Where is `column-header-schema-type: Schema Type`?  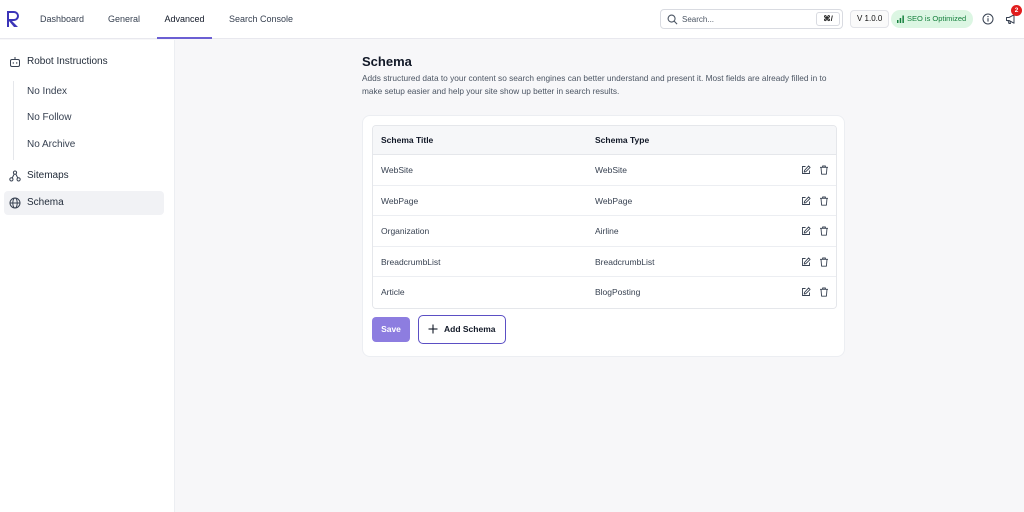
column-header-schema-type: Schema Type is located at coordinates (622, 140).